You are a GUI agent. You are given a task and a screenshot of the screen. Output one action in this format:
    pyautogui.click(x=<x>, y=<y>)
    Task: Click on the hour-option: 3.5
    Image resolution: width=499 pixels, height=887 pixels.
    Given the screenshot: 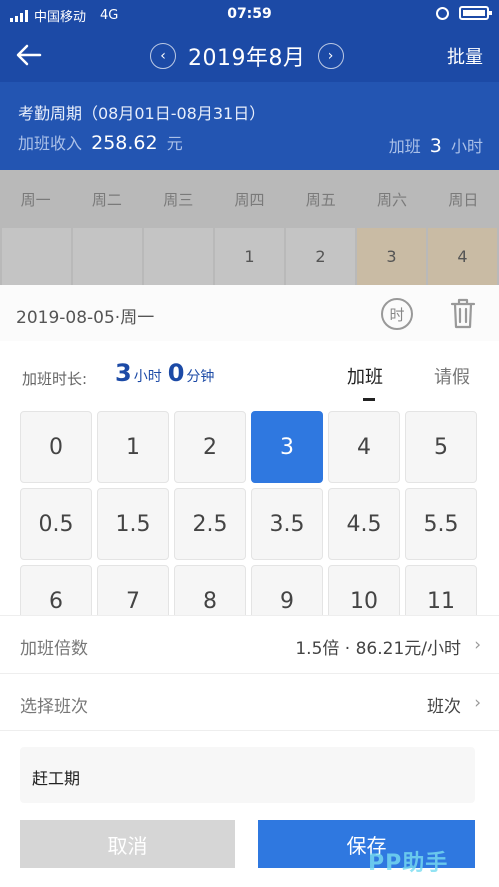 What is the action you would take?
    pyautogui.click(x=287, y=524)
    